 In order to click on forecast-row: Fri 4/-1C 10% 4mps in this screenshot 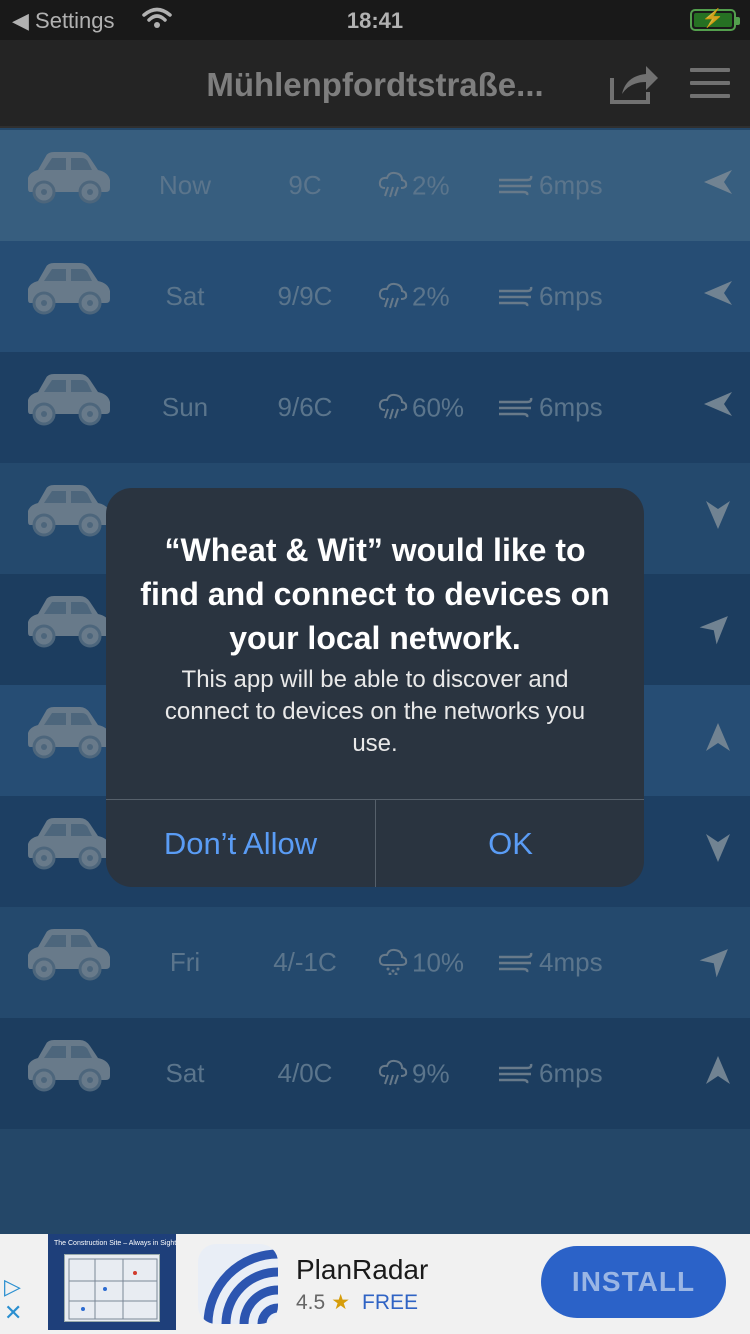, I will do `click(375, 962)`.